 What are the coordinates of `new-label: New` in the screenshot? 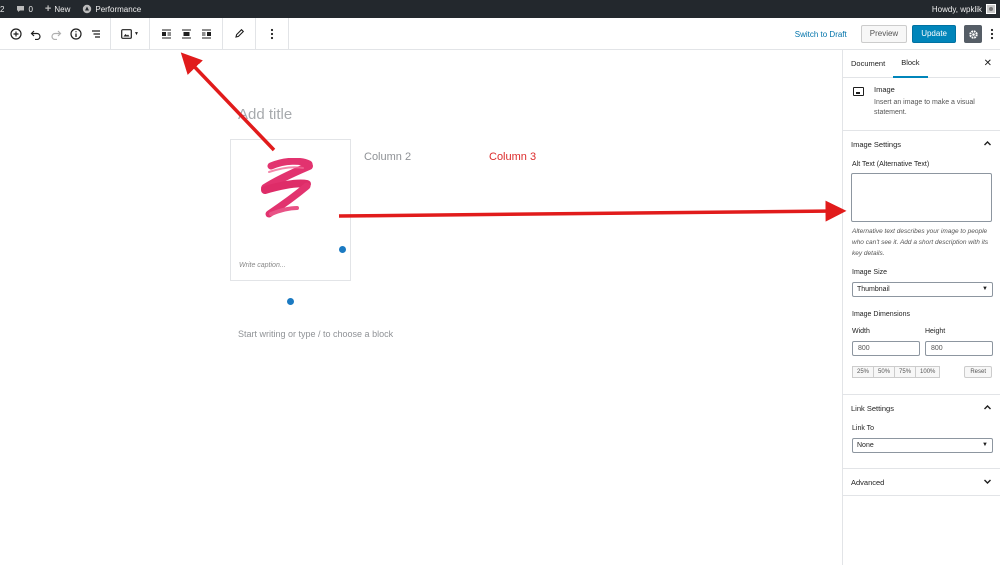 It's located at (62, 9).